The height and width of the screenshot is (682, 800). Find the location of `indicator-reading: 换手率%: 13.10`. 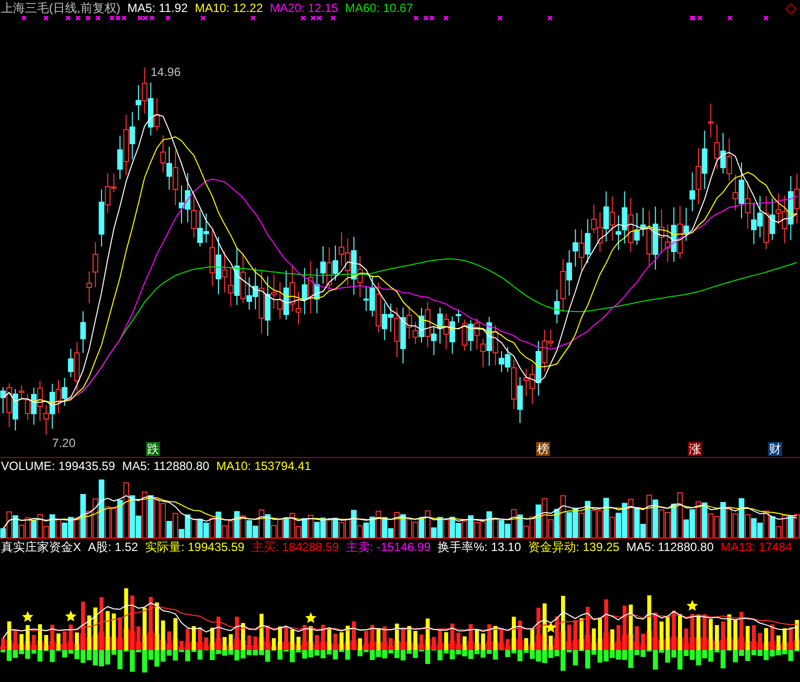

indicator-reading: 换手率%: 13.10 is located at coordinates (480, 547).